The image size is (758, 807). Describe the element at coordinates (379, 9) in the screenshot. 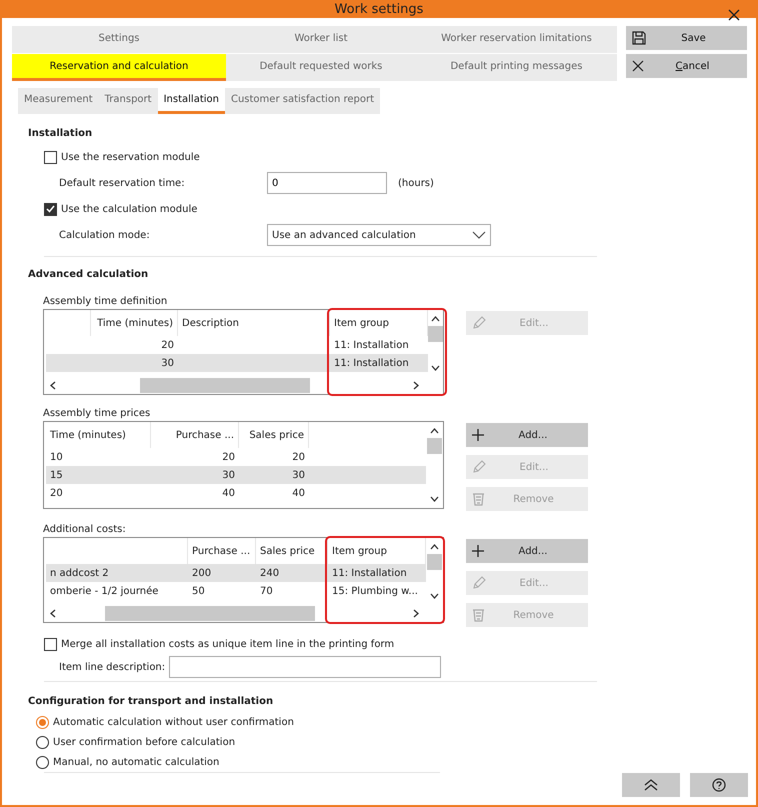

I see `window-title: Work settings` at that location.